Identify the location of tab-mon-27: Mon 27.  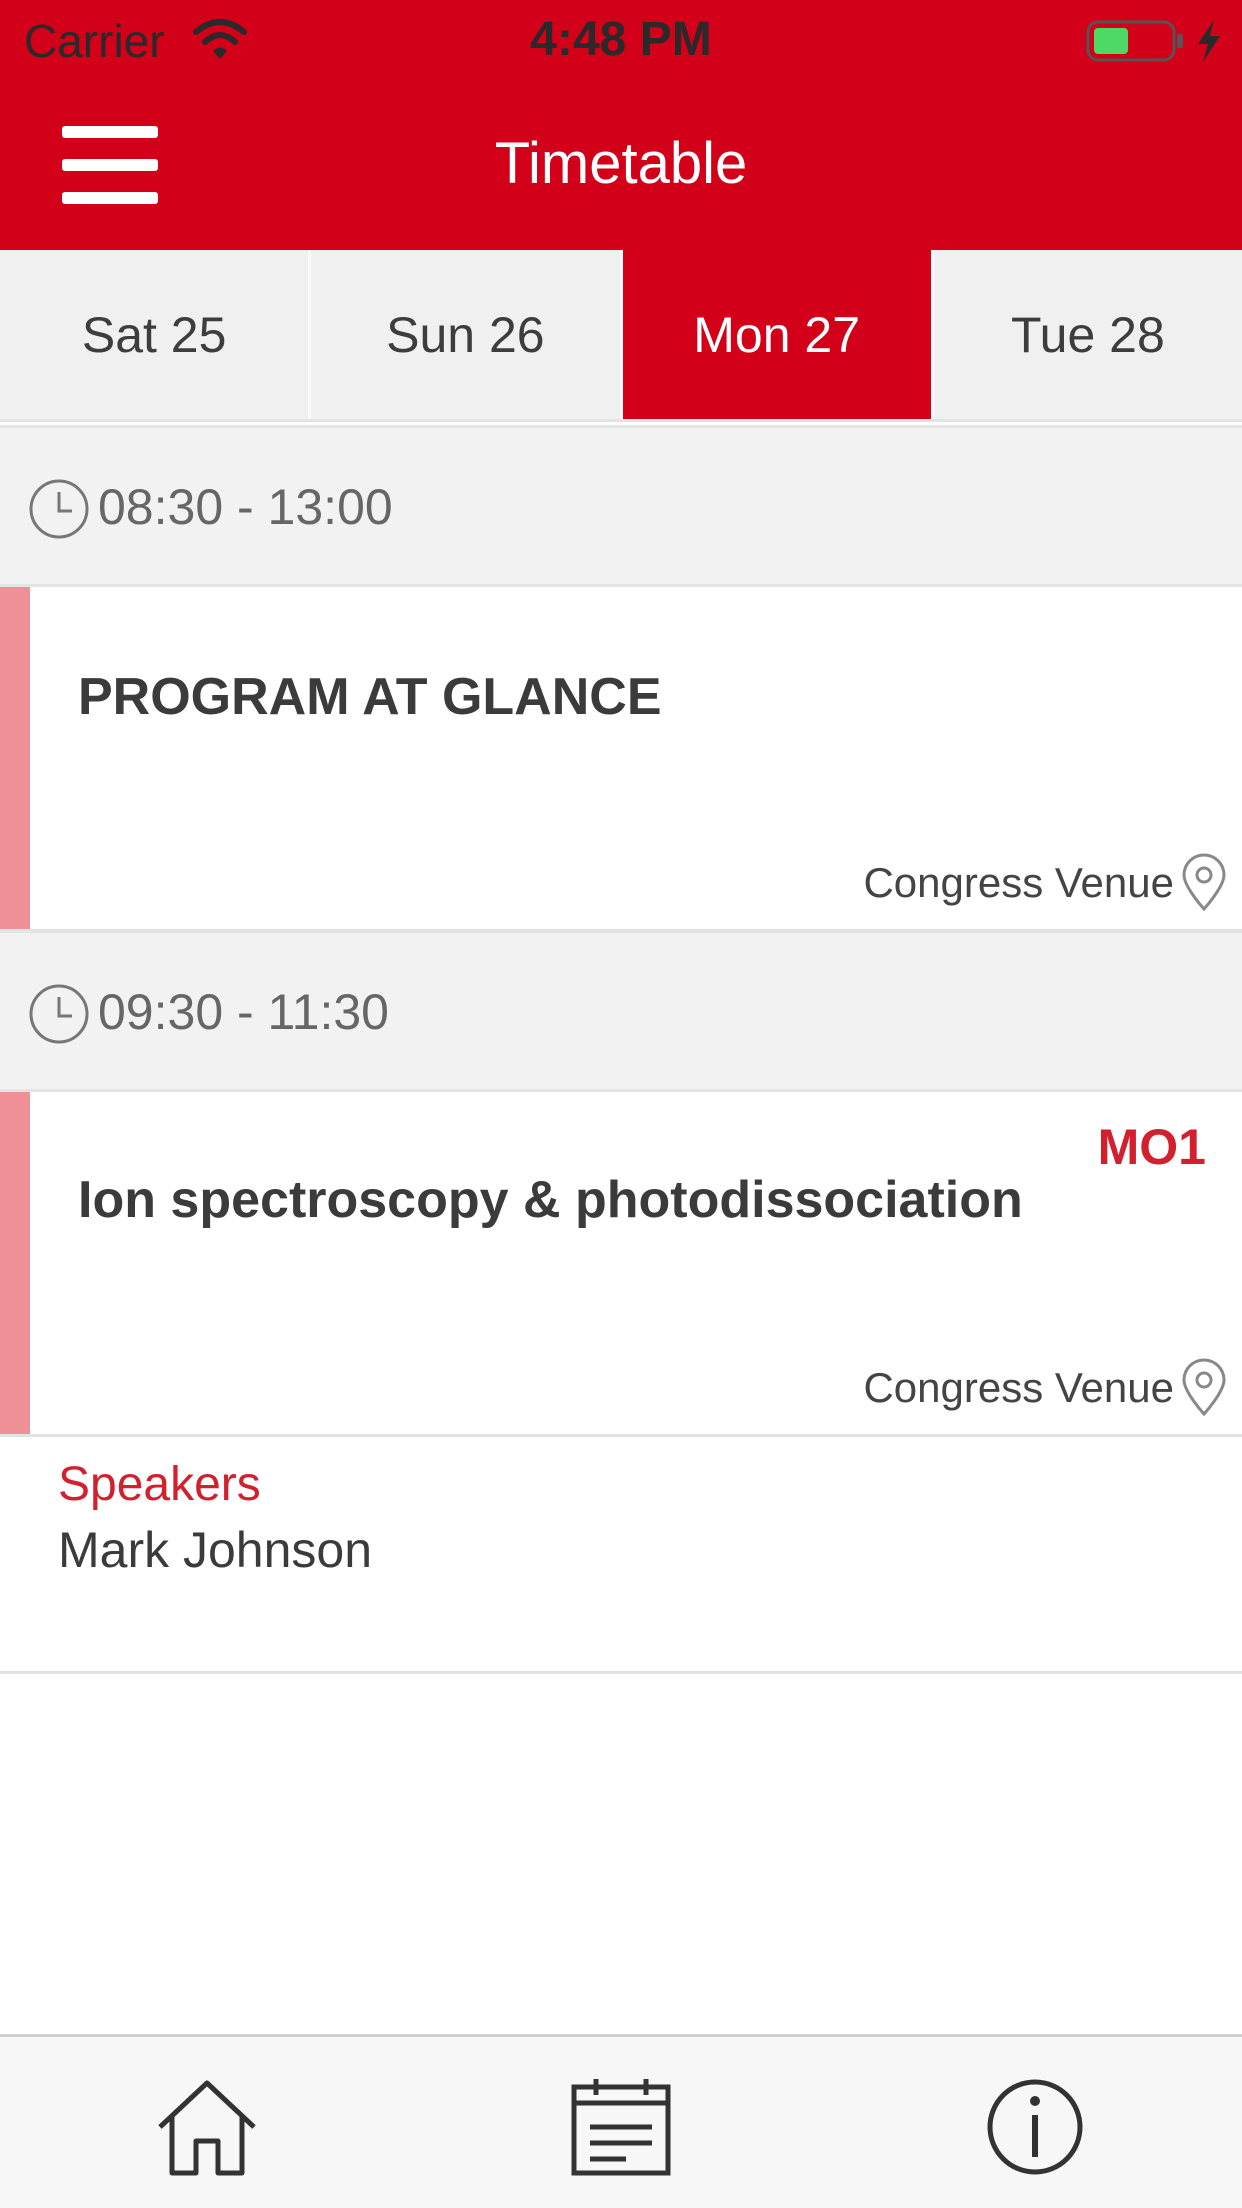
(778, 334).